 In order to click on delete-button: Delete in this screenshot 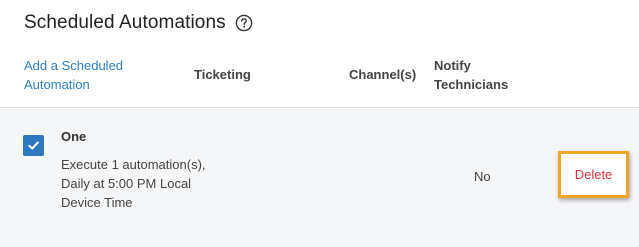, I will do `click(594, 174)`.